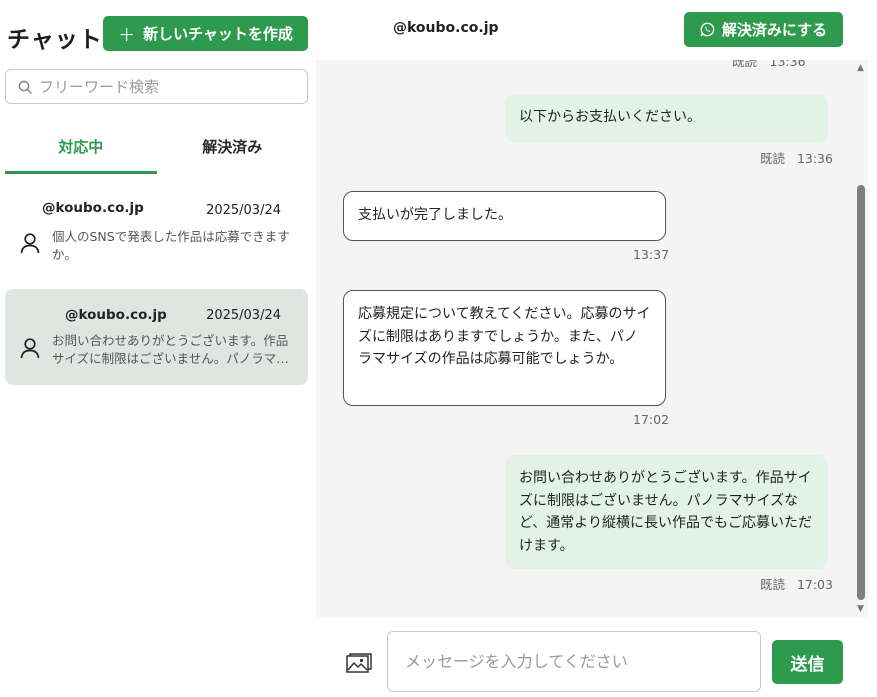  I want to click on message-time: 13:37, so click(651, 254).